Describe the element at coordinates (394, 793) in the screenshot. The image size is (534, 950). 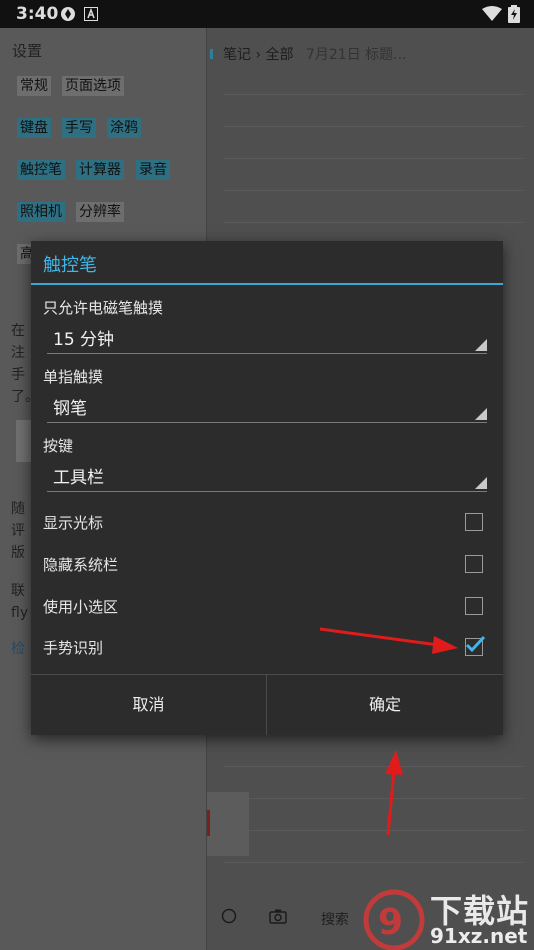
I see `arrow-to-ok-button` at that location.